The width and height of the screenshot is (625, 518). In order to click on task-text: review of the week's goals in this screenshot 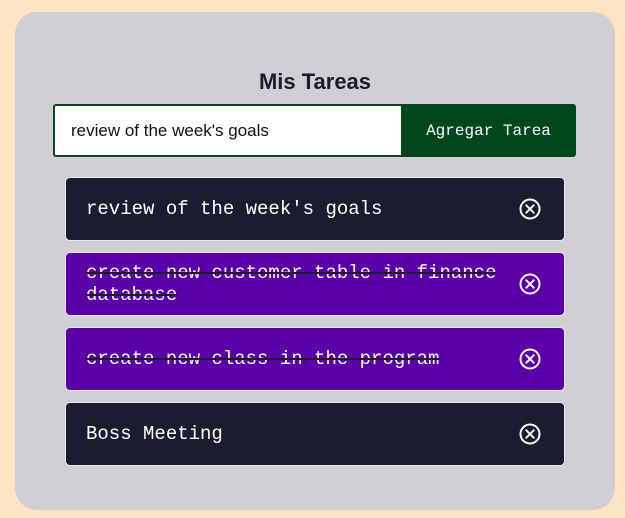, I will do `click(234, 209)`.